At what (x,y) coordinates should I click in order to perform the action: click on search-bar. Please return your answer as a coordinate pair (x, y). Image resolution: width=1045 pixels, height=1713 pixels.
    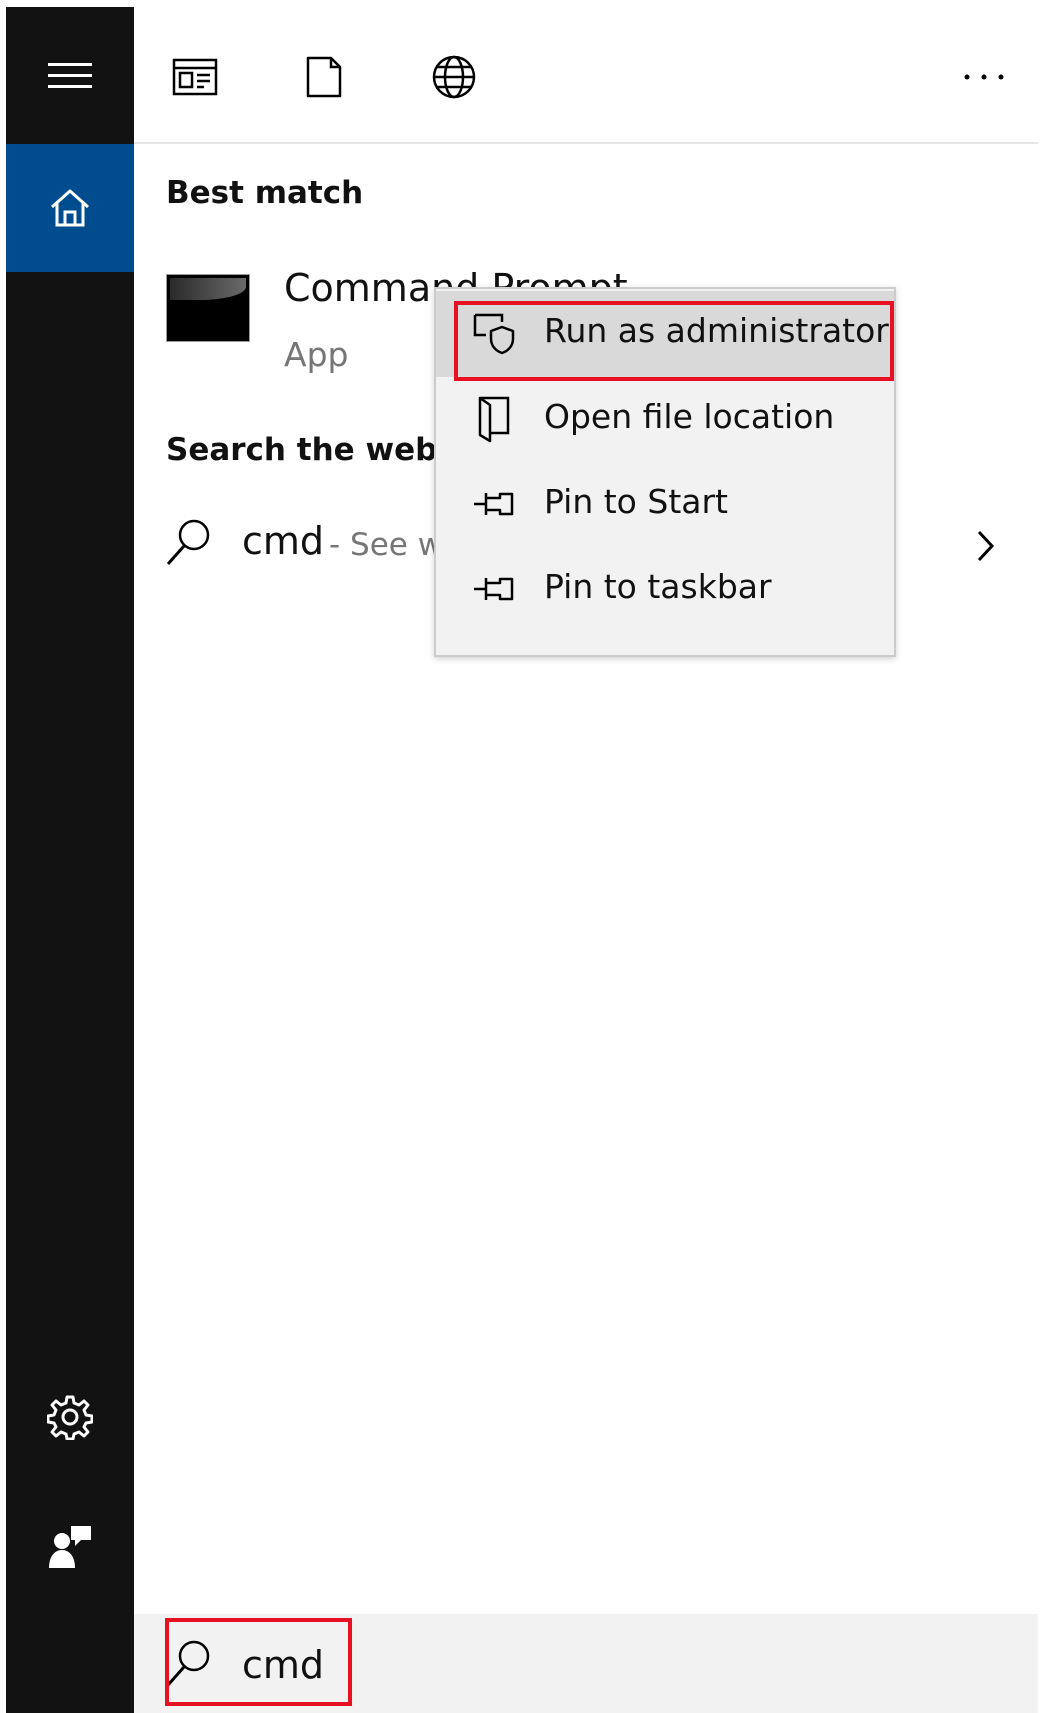
    Looking at the image, I should click on (586, 1663).